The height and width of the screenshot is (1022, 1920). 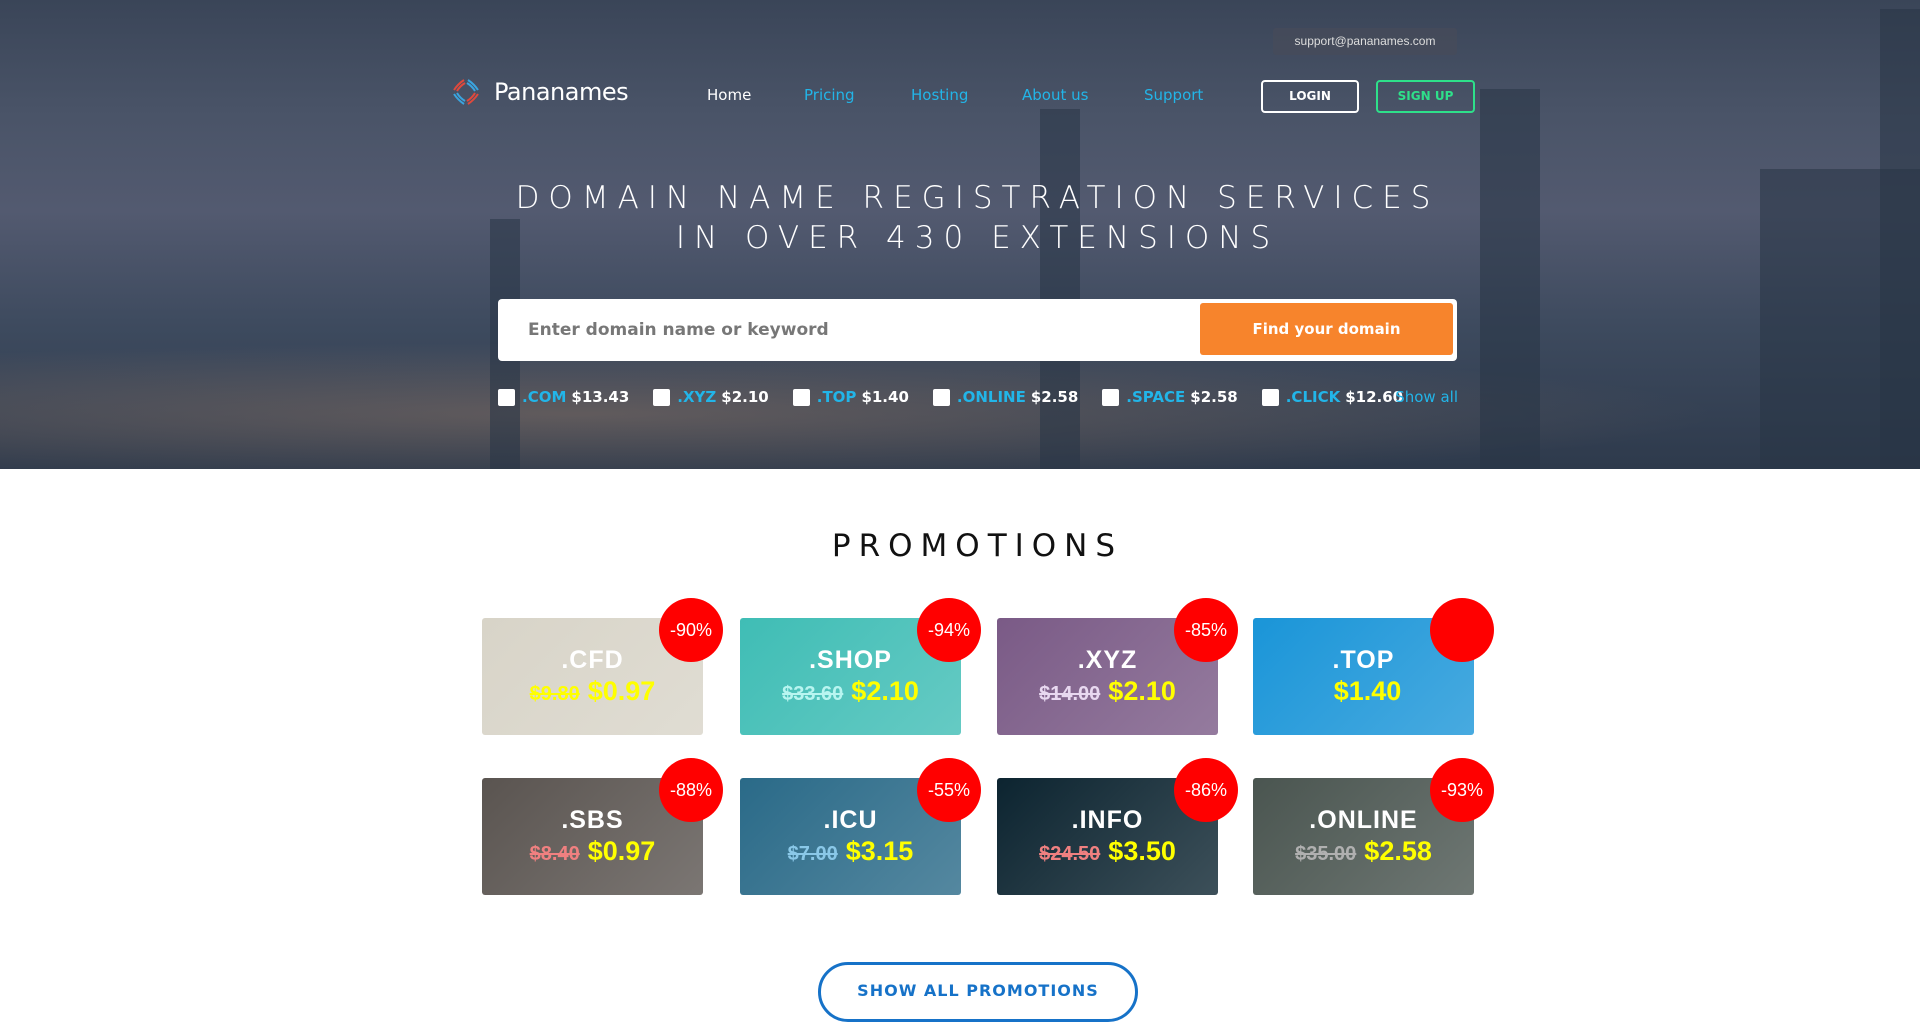 I want to click on show-all-promotions-button: SHOW ALL PROMOTIONS, so click(x=978, y=992).